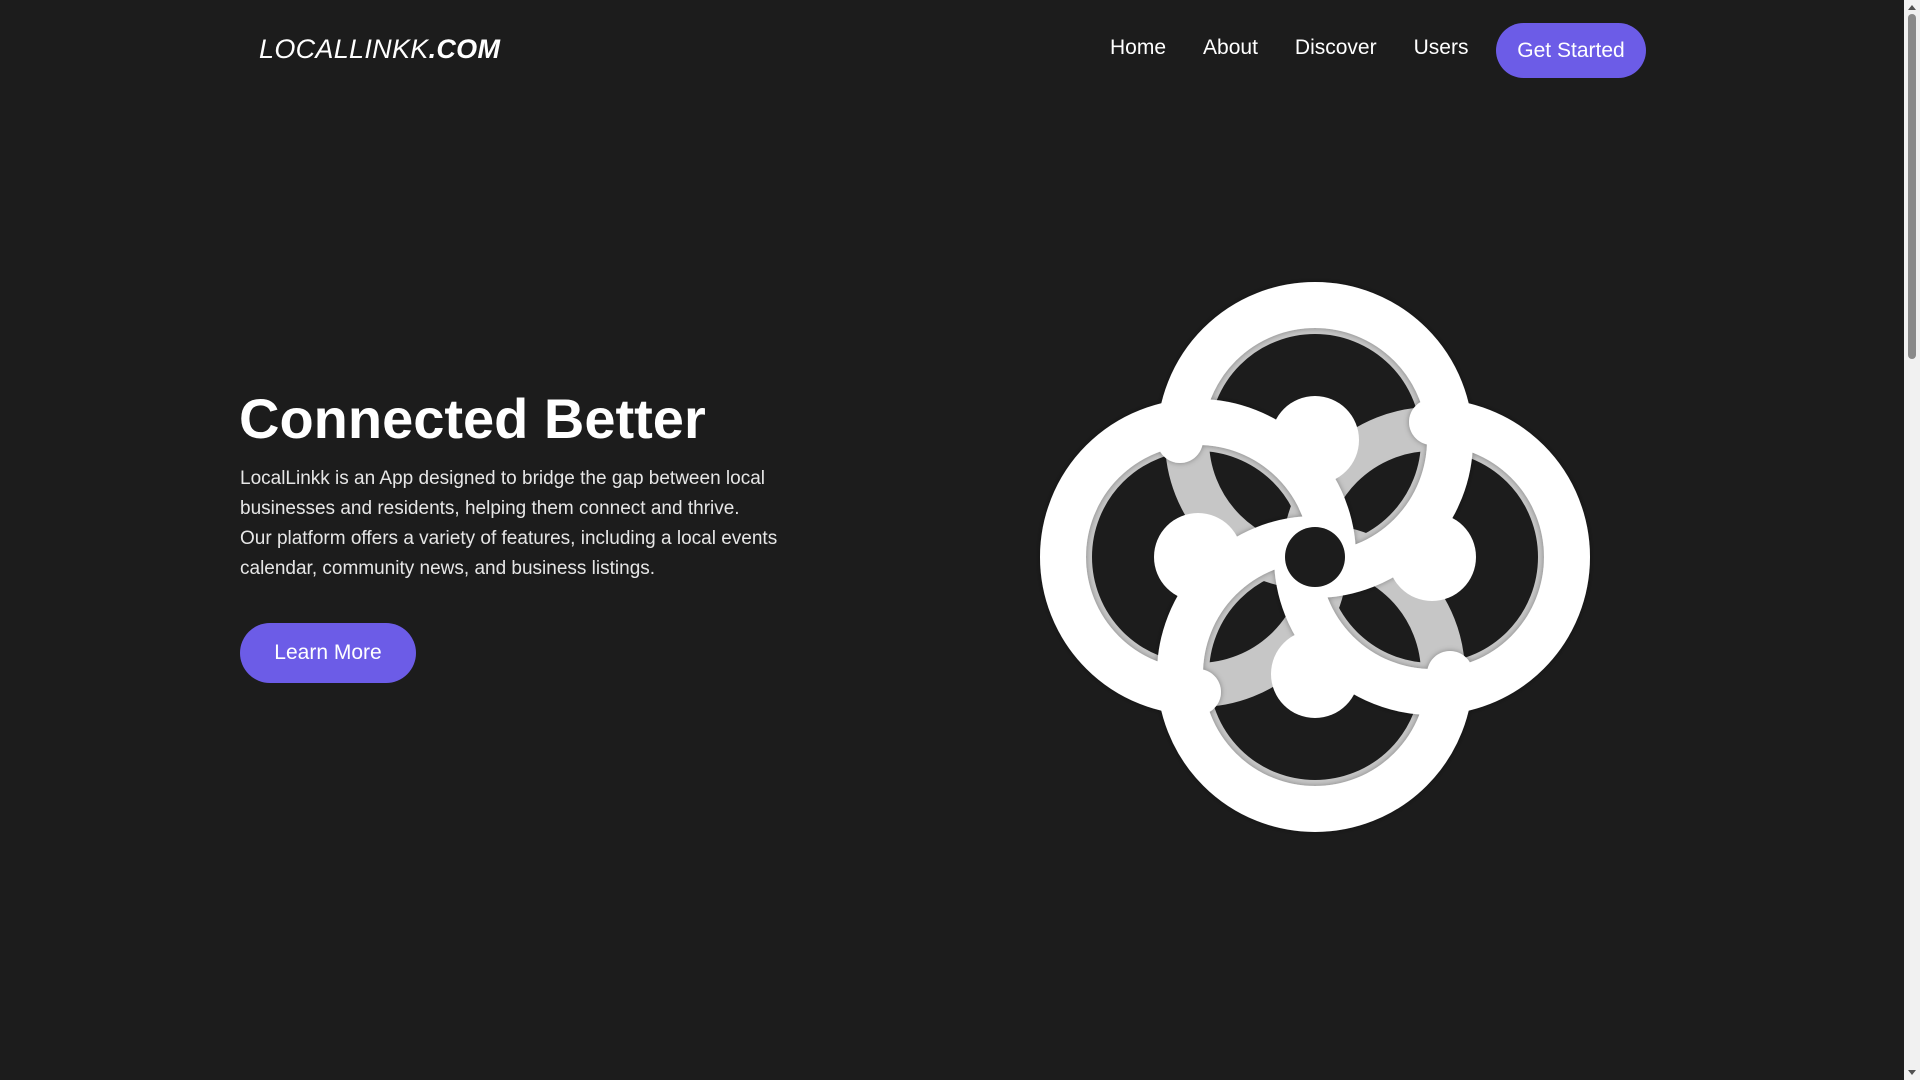 This screenshot has width=1920, height=1080. What do you see at coordinates (1441, 48) in the screenshot?
I see `nav-users-link: Users` at bounding box center [1441, 48].